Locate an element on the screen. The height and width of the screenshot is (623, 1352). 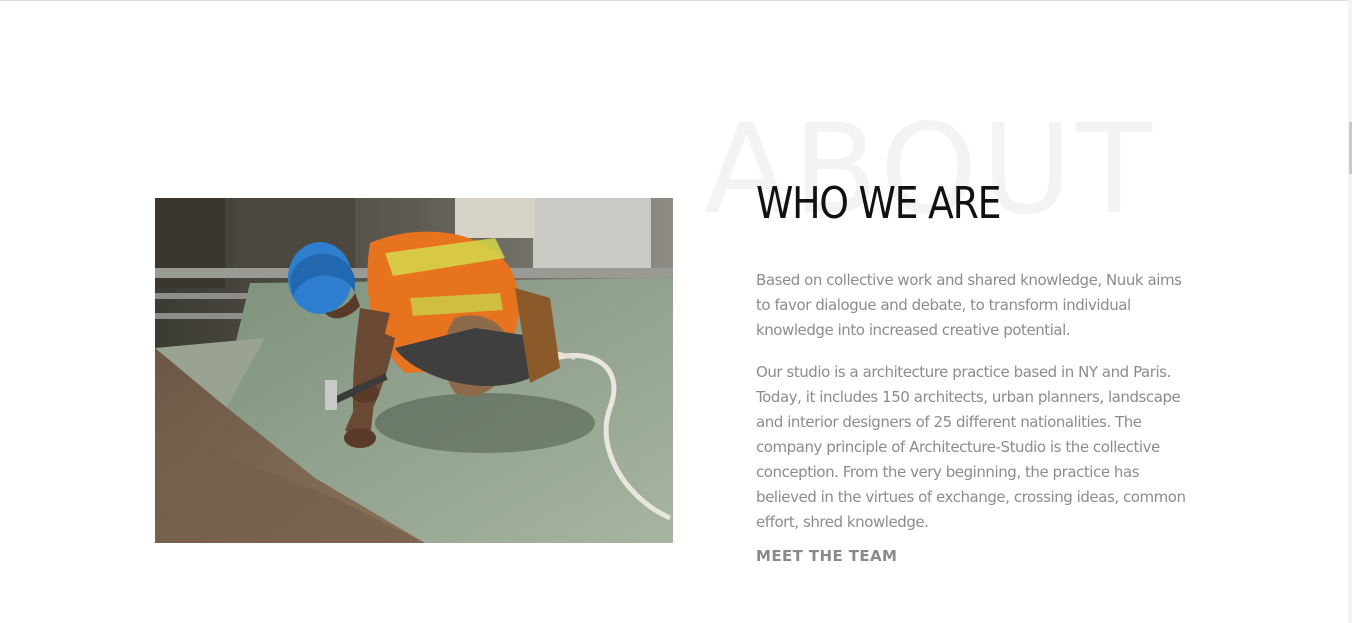
meet-the-team-link: MEET THE TEAM is located at coordinates (826, 556).